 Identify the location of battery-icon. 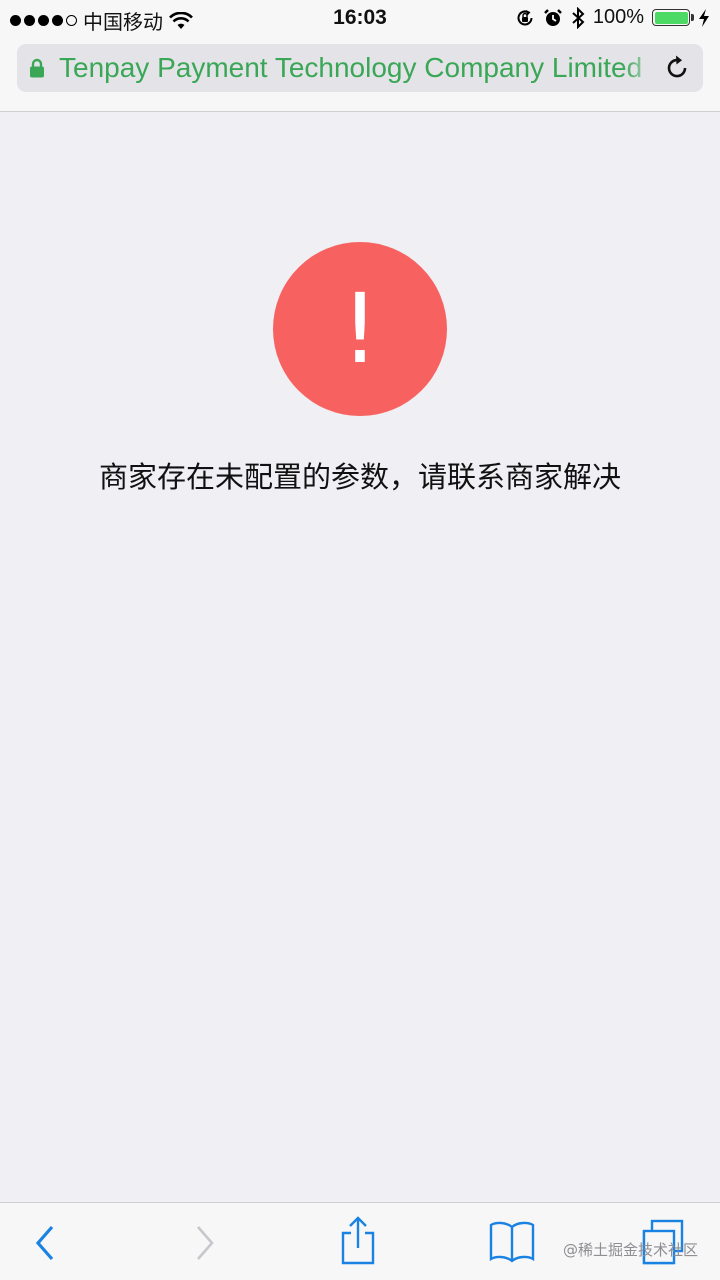
(673, 17).